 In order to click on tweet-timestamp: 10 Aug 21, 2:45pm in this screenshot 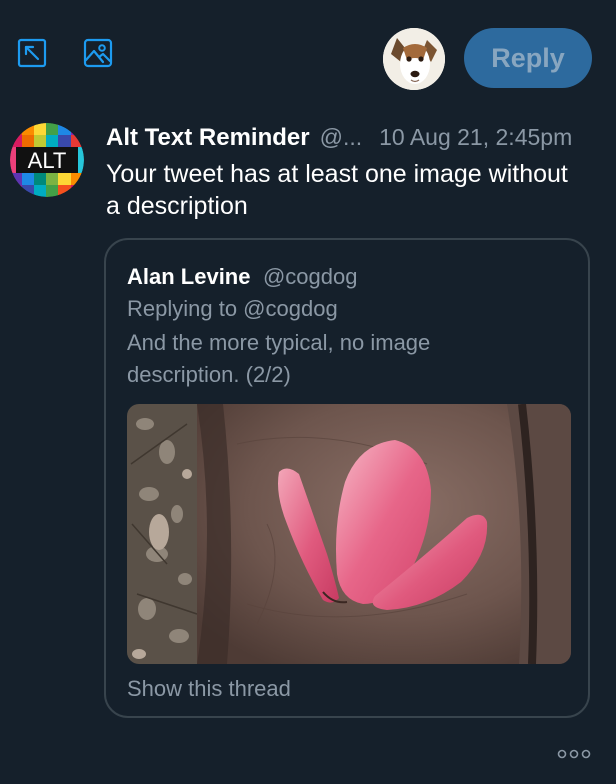, I will do `click(475, 137)`.